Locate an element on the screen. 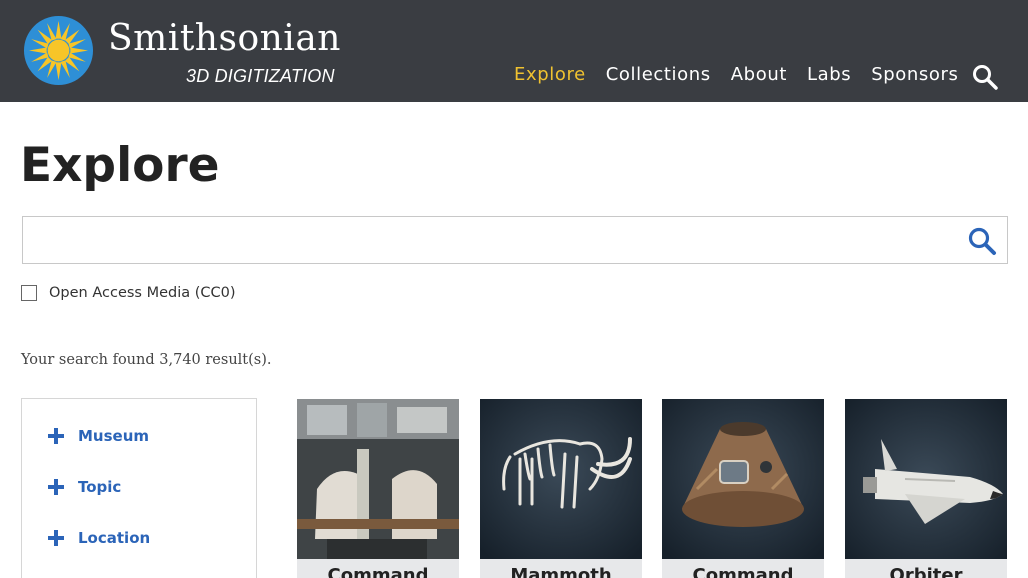 This screenshot has width=1028, height=578. brand-subtitle: 3D DIGITIZATION is located at coordinates (260, 76).